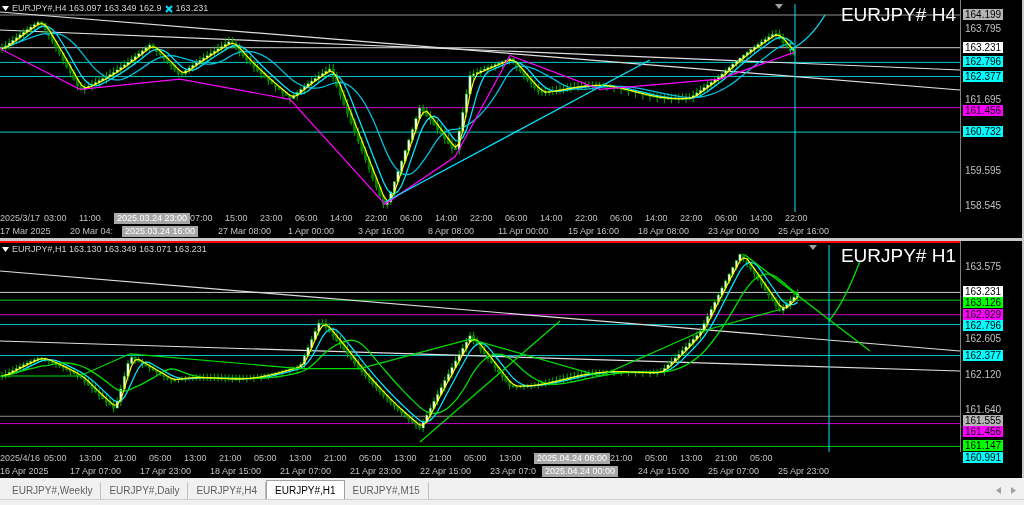  What do you see at coordinates (804, 231) in the screenshot?
I see `time-label: 25 Apr 16:00` at bounding box center [804, 231].